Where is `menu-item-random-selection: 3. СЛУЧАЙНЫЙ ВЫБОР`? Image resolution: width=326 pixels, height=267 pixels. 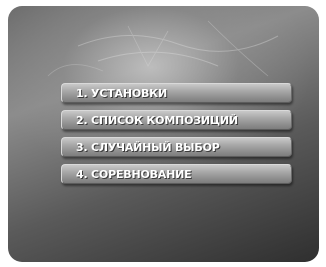 menu-item-random-selection: 3. СЛУЧАЙНЫЙ ВЫБОР is located at coordinates (176, 147).